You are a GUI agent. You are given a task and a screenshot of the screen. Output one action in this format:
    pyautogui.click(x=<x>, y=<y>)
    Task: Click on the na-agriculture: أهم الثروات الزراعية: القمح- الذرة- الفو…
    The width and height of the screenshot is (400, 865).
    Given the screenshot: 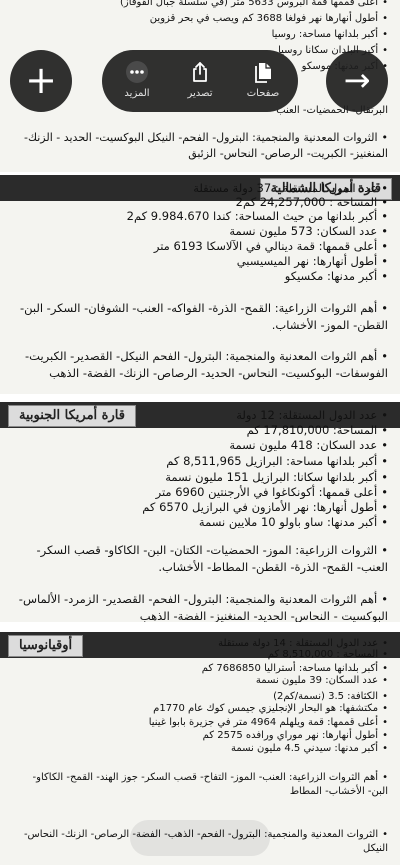 What is the action you would take?
    pyautogui.click(x=202, y=317)
    